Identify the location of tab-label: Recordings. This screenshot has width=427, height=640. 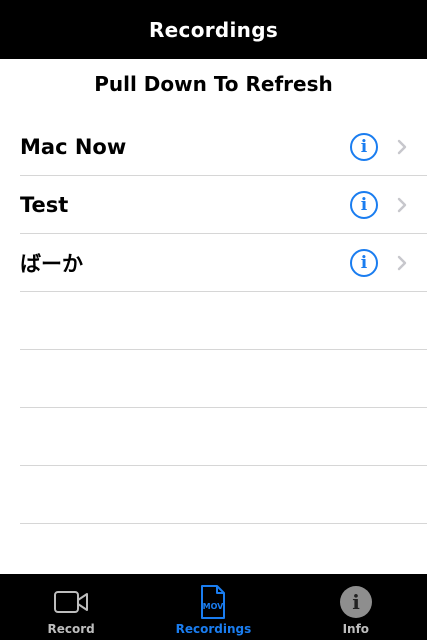
(213, 629).